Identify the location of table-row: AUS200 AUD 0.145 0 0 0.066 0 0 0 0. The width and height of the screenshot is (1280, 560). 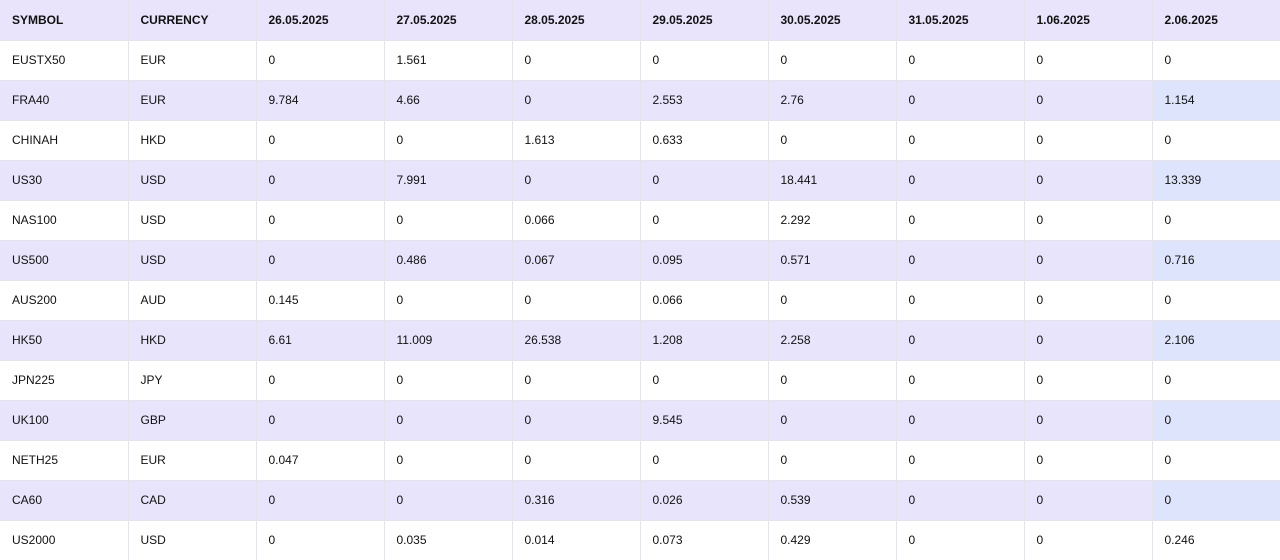
(640, 300).